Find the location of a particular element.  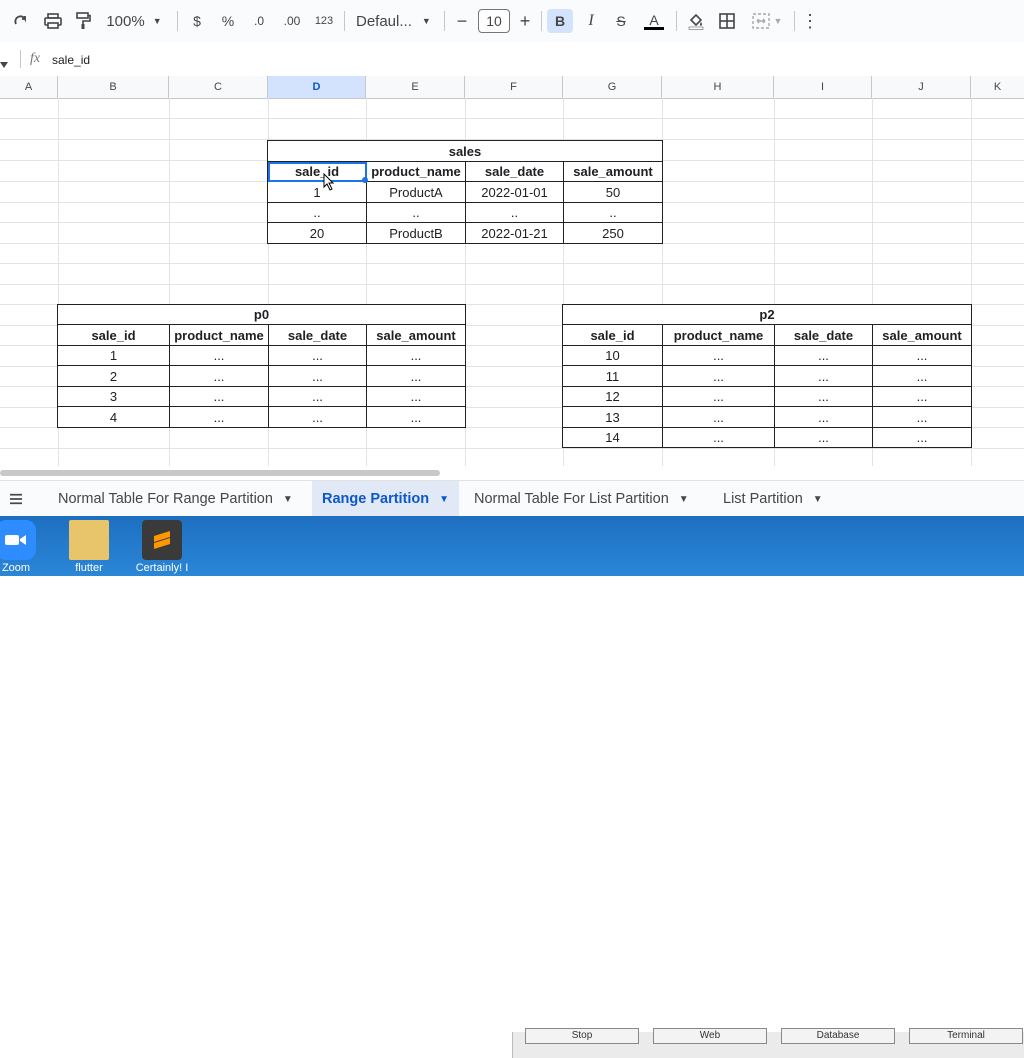

table-cell: 4 is located at coordinates (113, 417).